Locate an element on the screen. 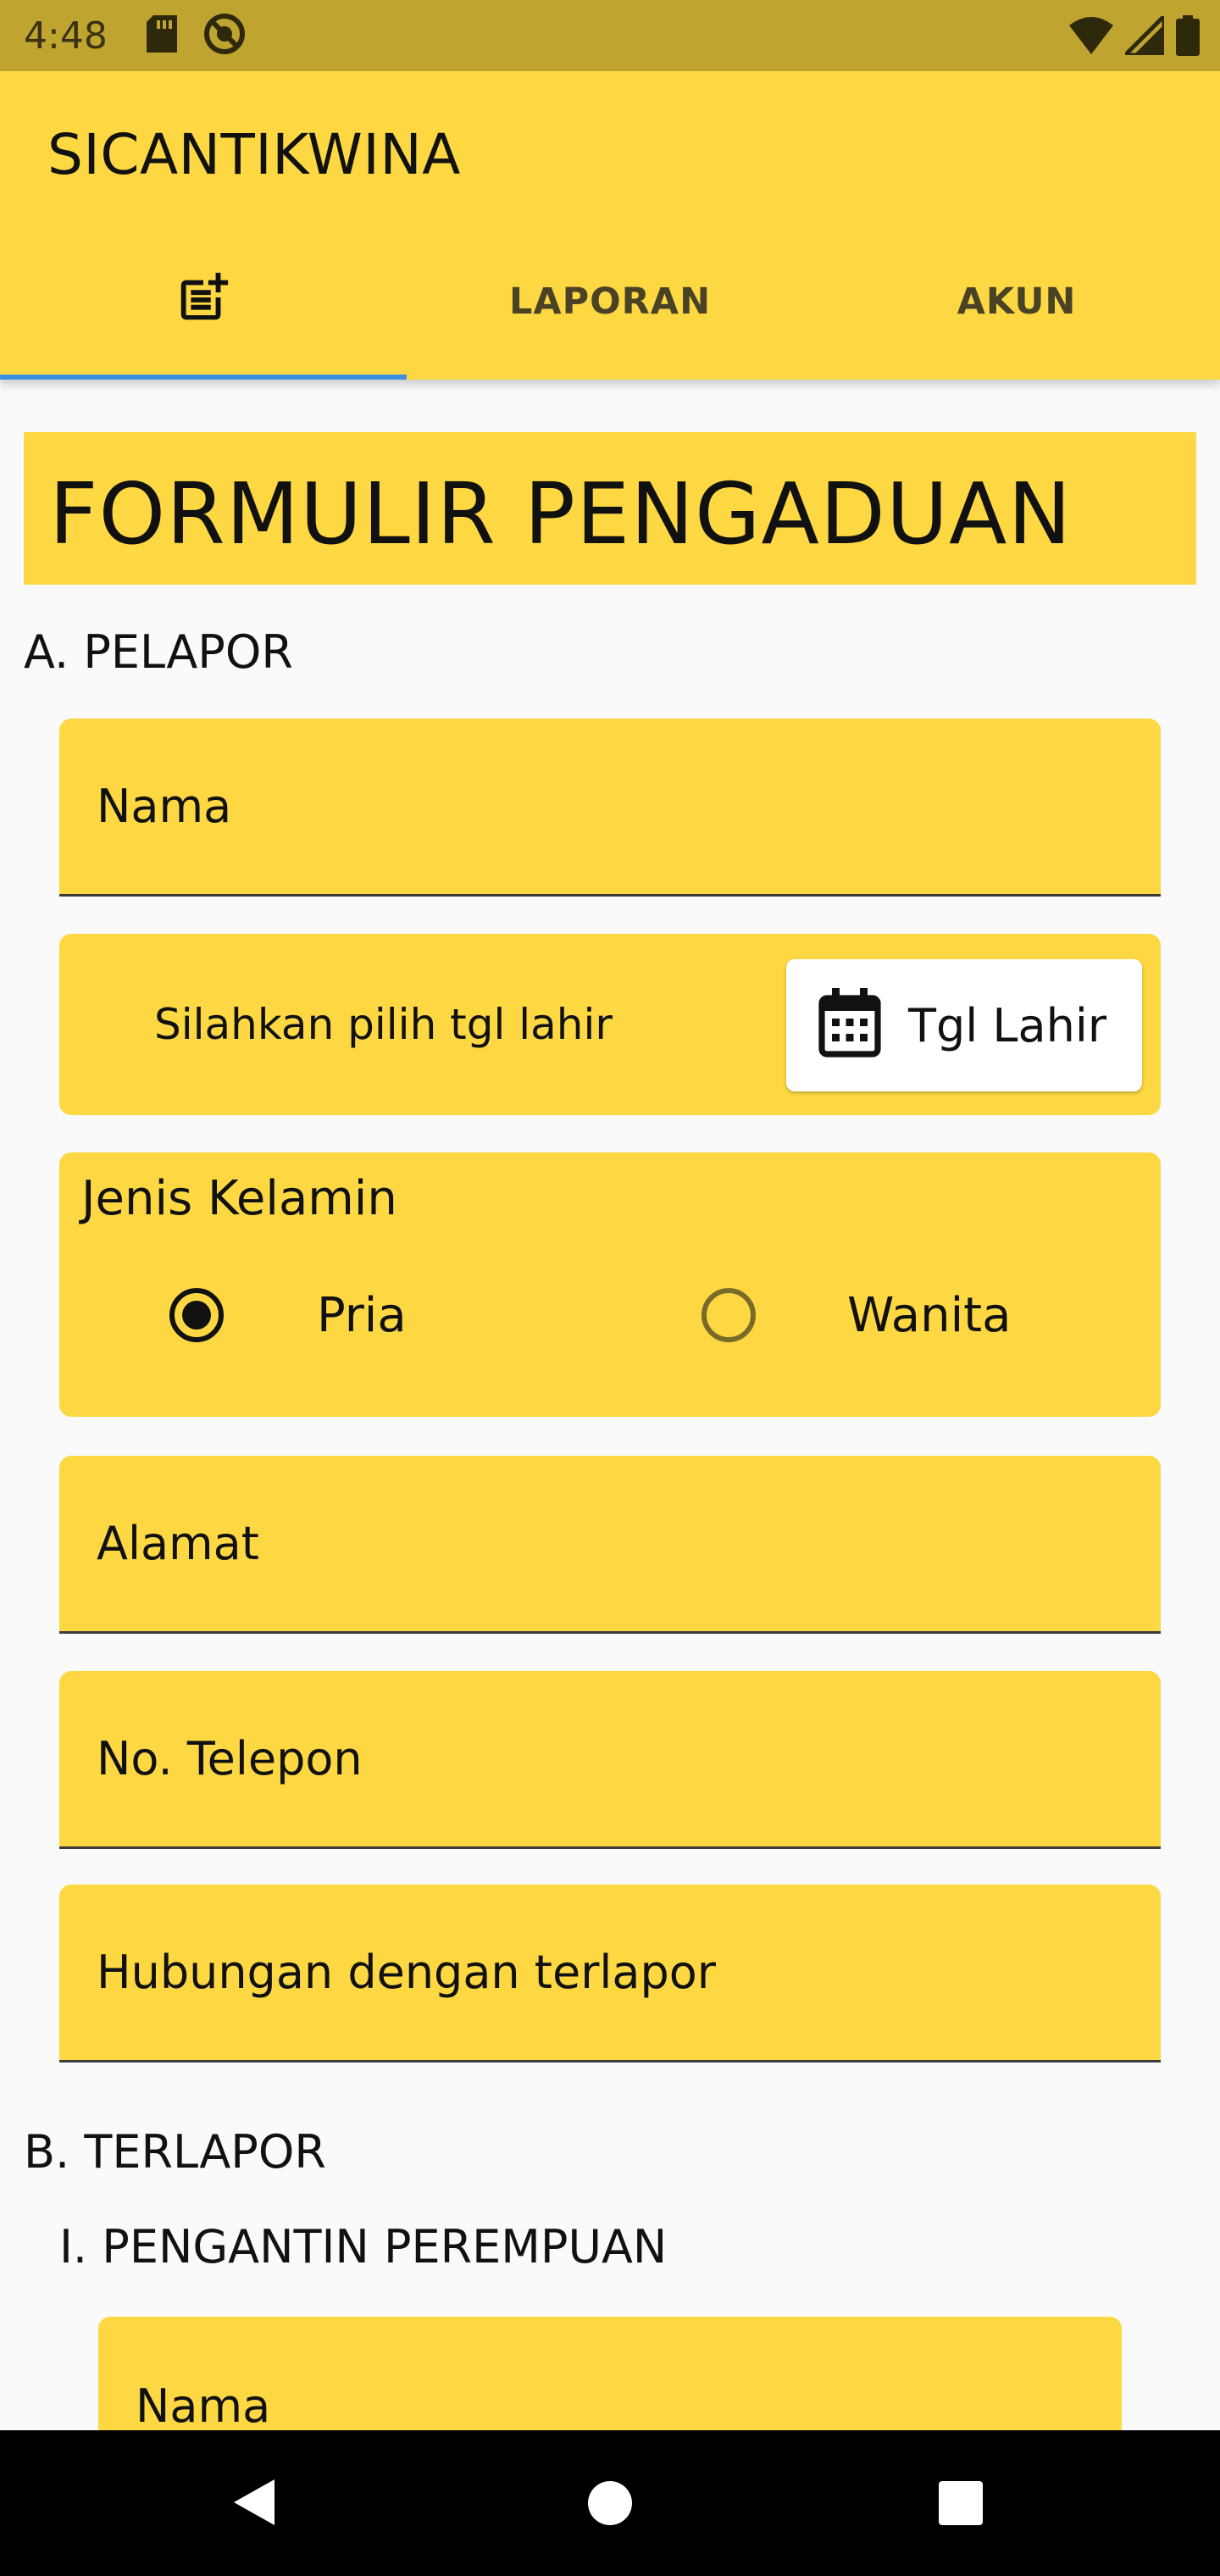 The height and width of the screenshot is (2576, 1220). birthdate-hint: Silahkan pilih tgl lahir is located at coordinates (383, 1024).